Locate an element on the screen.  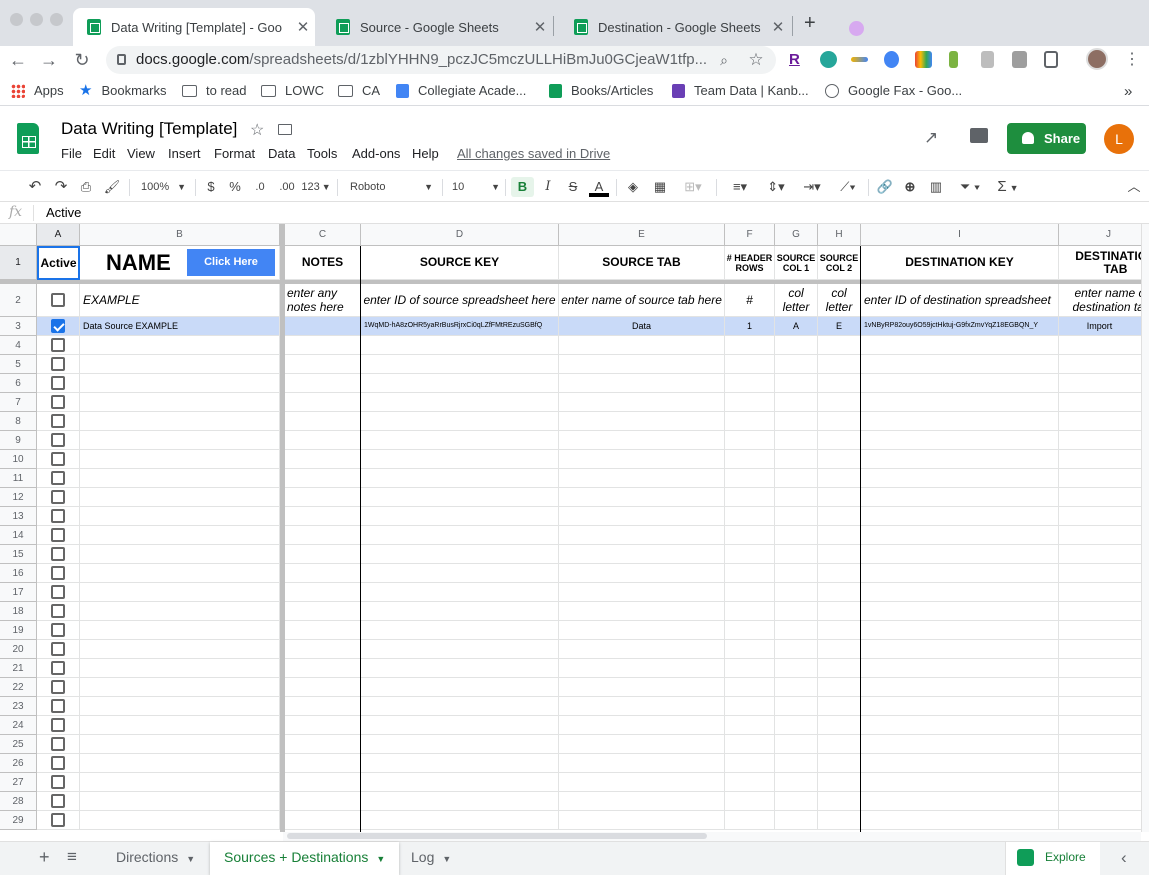
ext-opera-icon is located at coordinates (891, 59).